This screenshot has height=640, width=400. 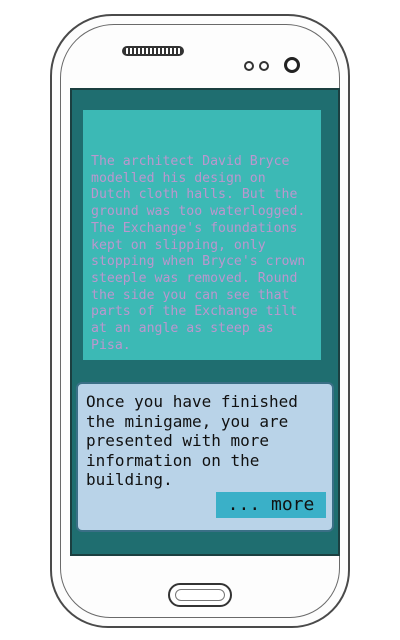 I want to click on home-button-icon, so click(x=200, y=595).